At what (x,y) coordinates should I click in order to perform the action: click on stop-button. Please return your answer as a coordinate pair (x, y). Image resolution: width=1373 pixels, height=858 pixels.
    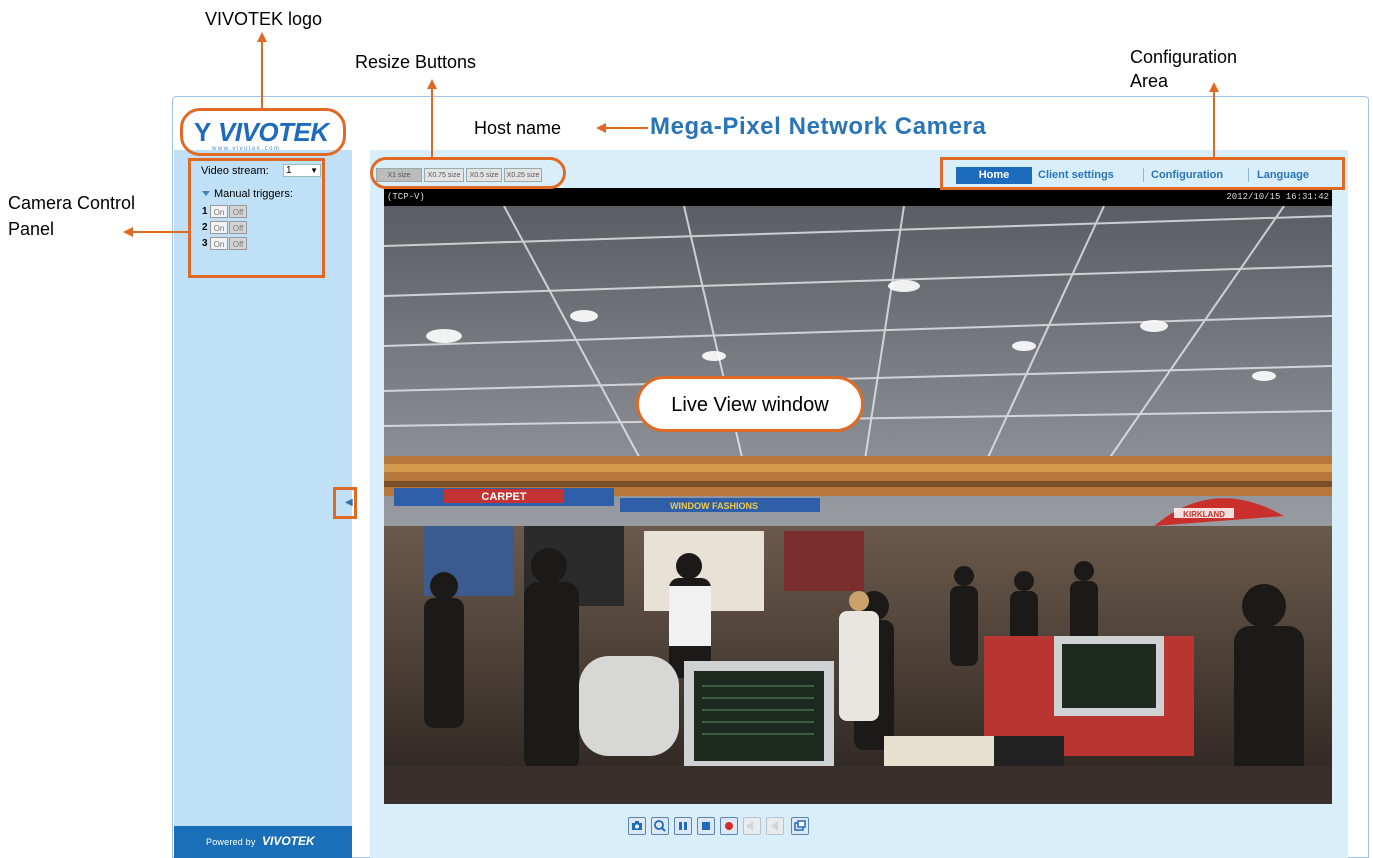
    Looking at the image, I should click on (706, 826).